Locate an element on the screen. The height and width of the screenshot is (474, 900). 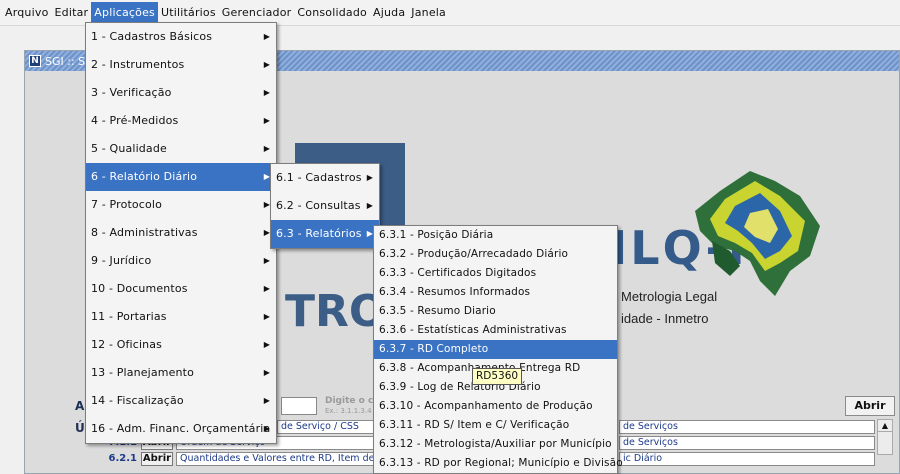
menu-item-relatorio-diario: 6 - Relatório Diário ▶ is located at coordinates (181, 177).